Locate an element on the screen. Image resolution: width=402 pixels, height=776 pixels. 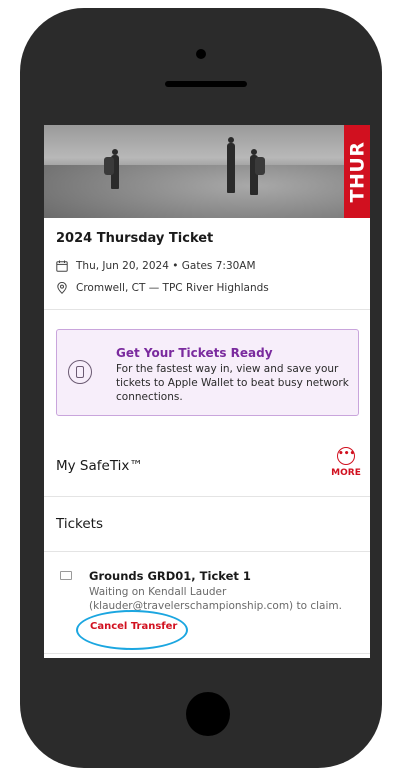
hero-fairway is located at coordinates (207, 191).